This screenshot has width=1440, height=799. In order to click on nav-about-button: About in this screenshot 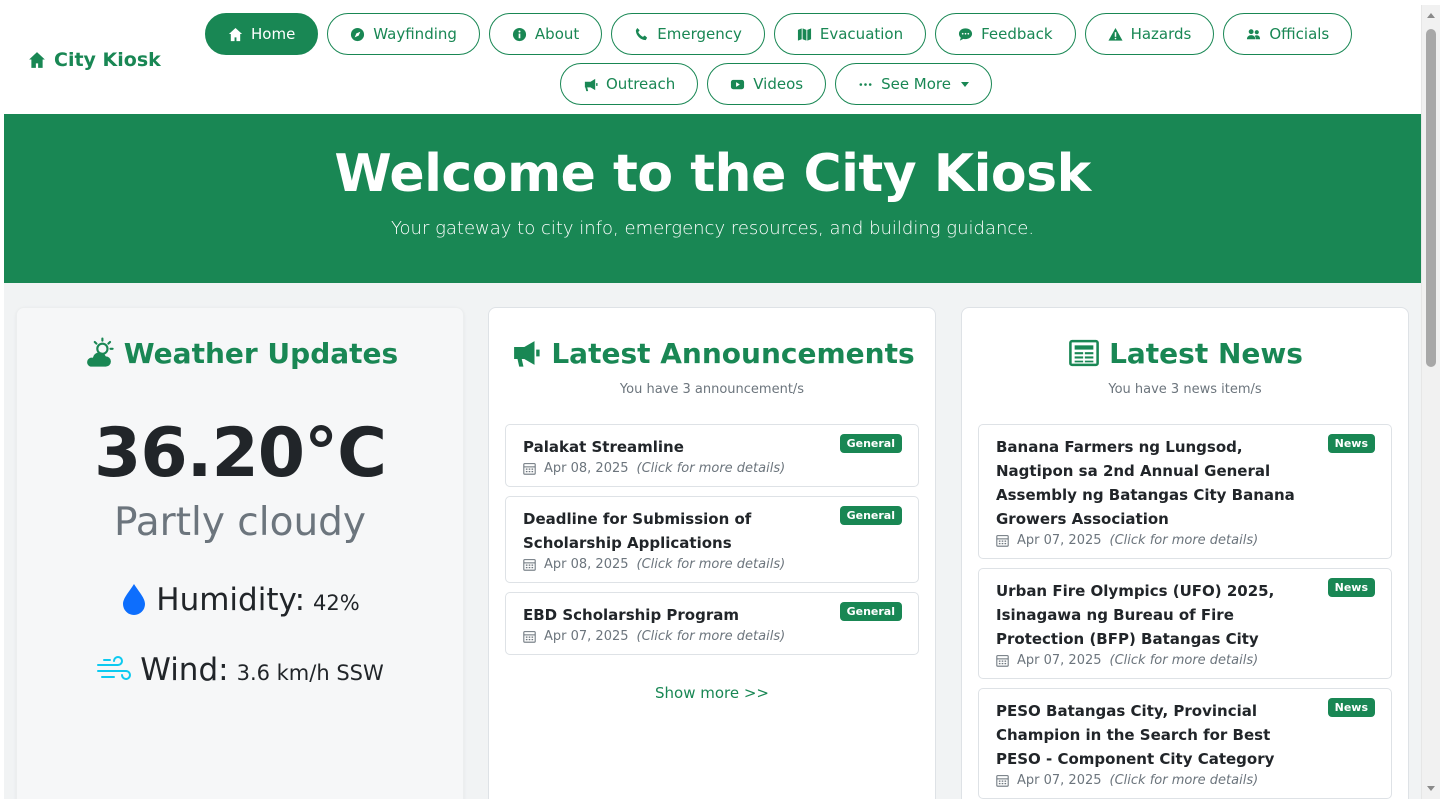, I will do `click(545, 34)`.